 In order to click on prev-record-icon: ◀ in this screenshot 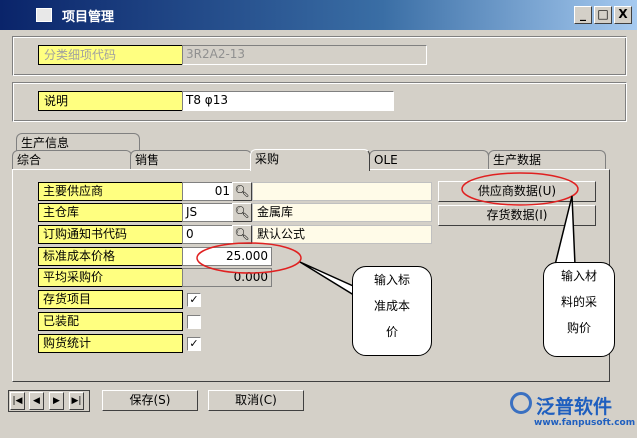, I will do `click(36, 401)`.